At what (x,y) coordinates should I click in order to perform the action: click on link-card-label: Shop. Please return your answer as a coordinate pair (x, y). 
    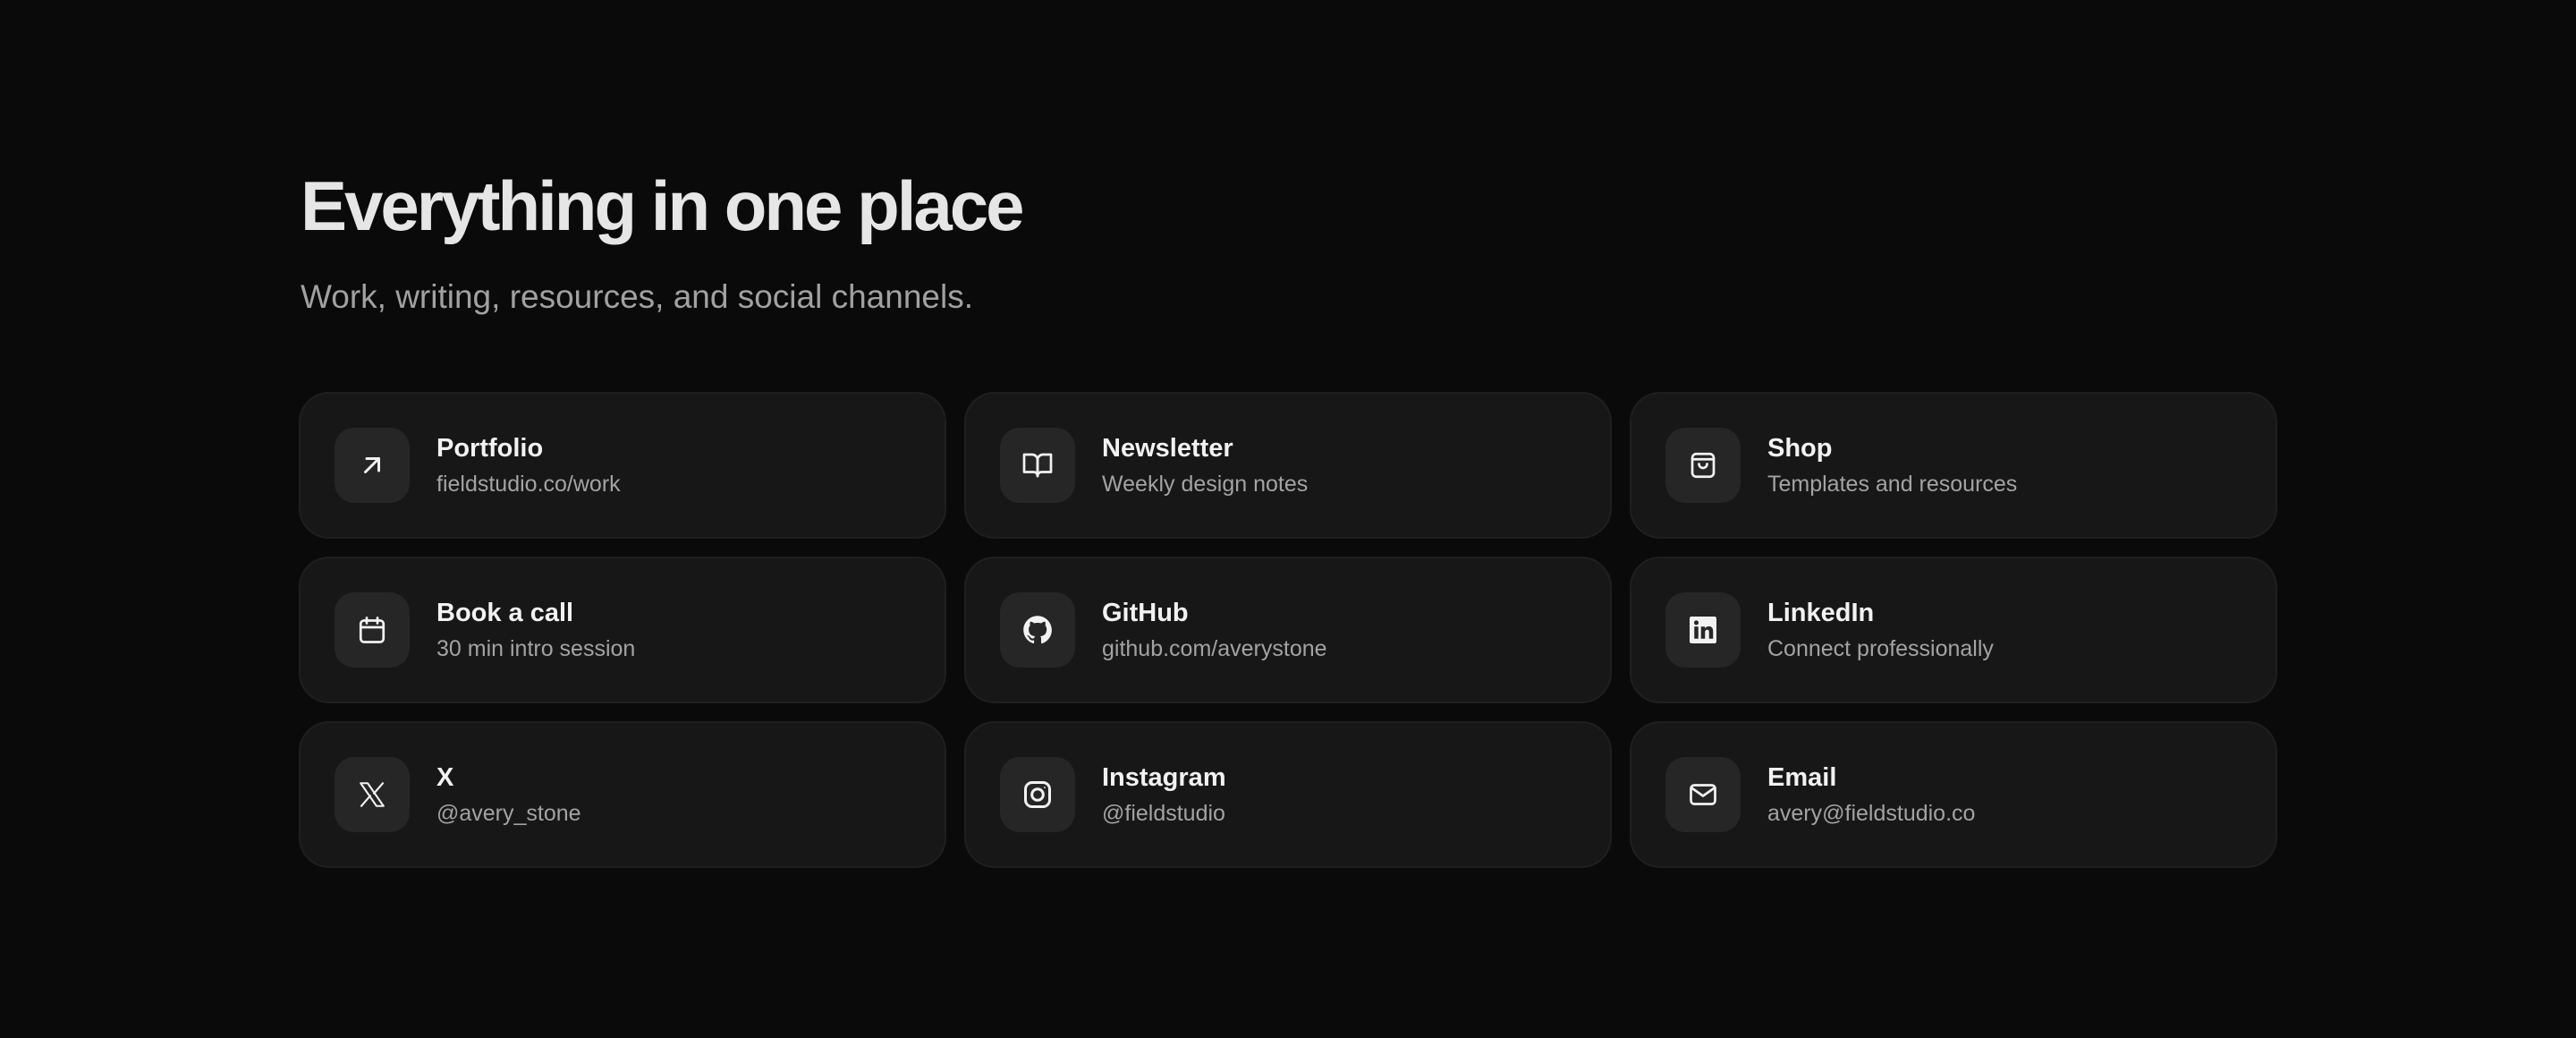
    Looking at the image, I should click on (1800, 448).